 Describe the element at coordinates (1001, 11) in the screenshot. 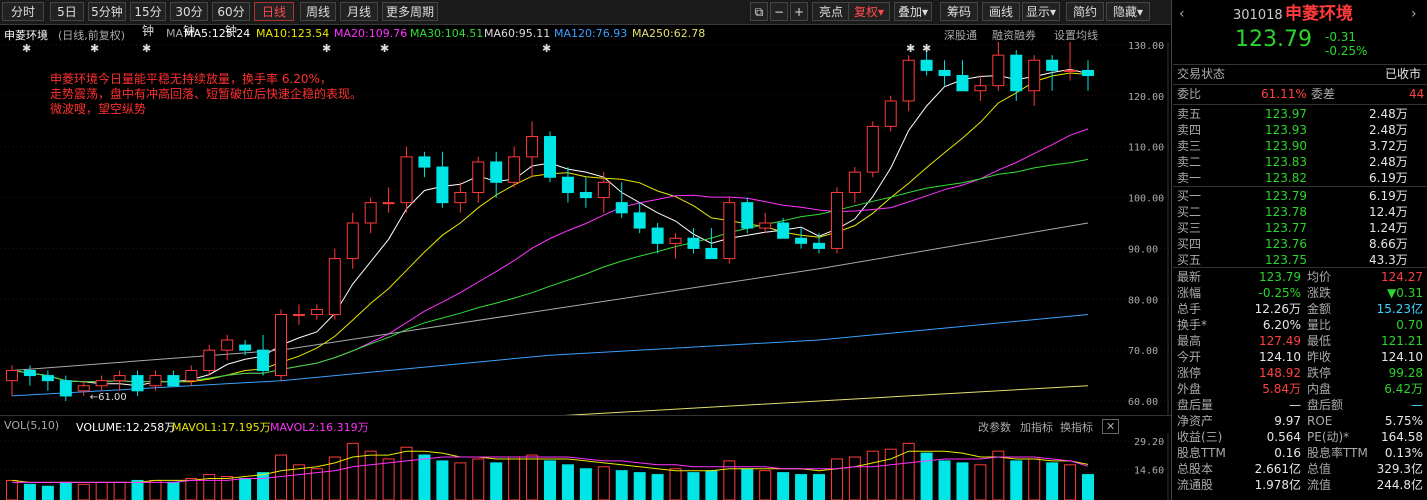

I see `toolbar-draw-button: 画线` at that location.